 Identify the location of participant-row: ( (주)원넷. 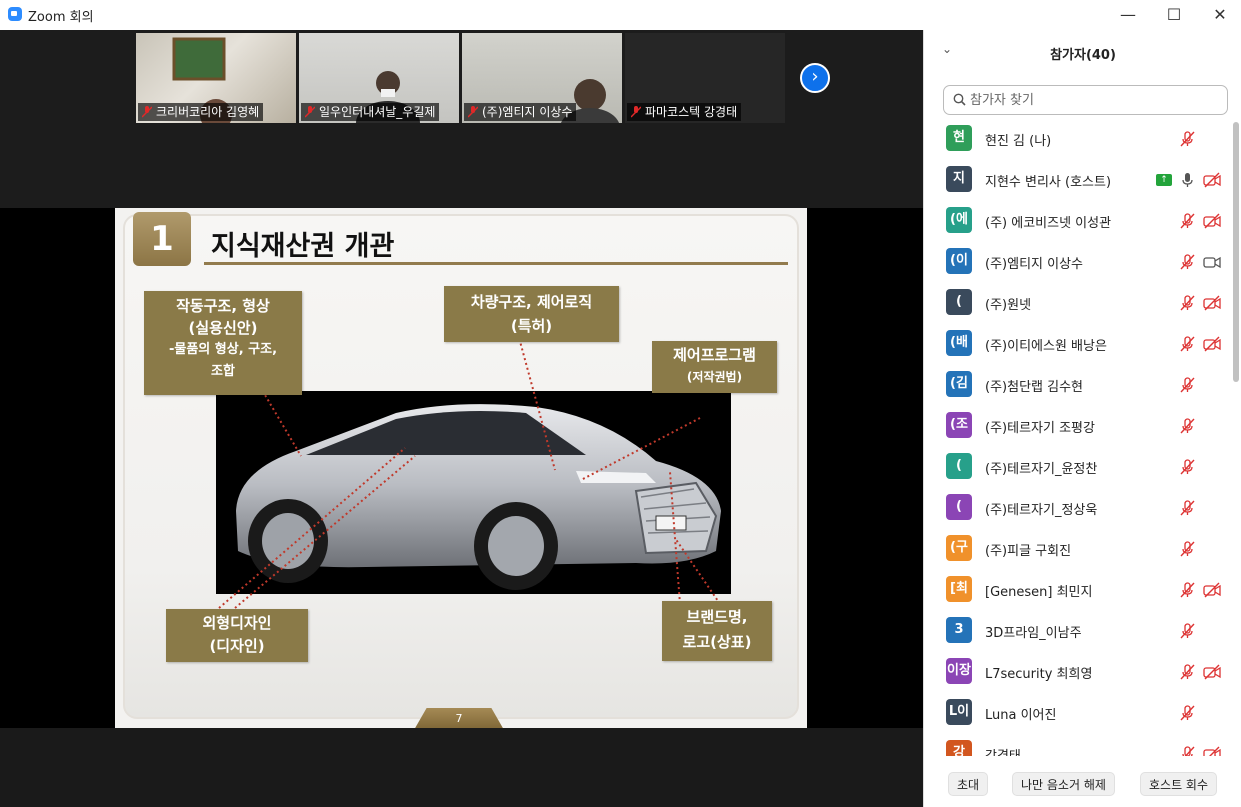
(1078, 303).